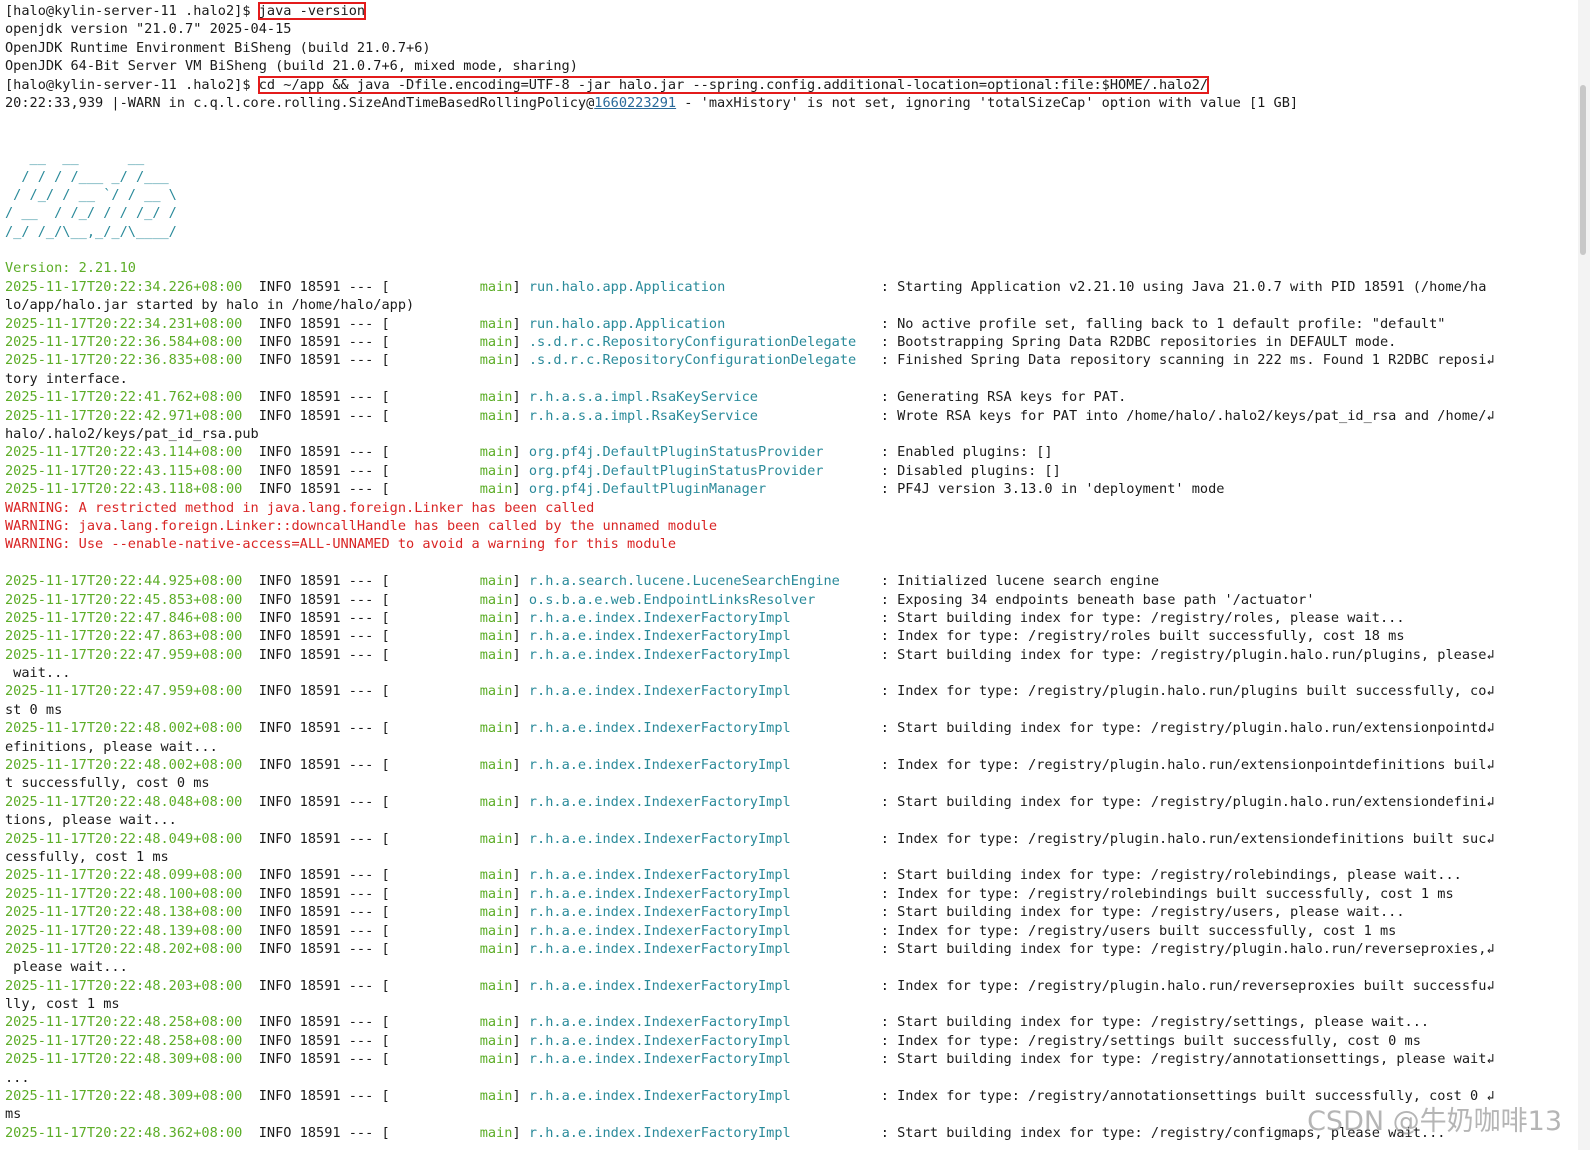  Describe the element at coordinates (124, 636) in the screenshot. I see `log-timestamp: 2025-11-17T20:22:47.863+08:00` at that location.